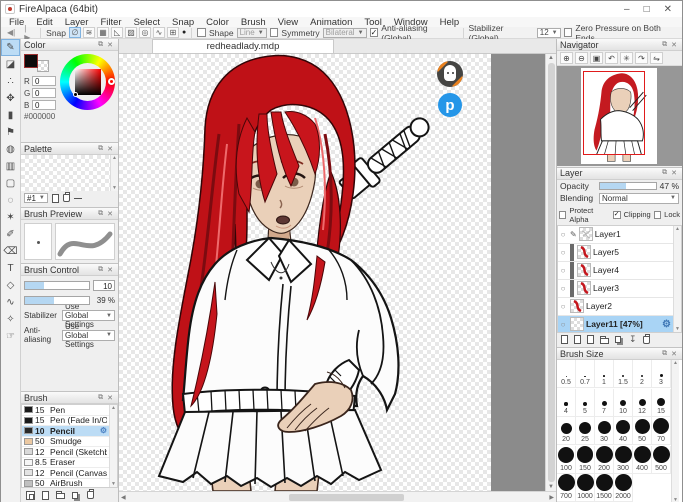 This screenshot has height=502, width=683. I want to click on horizontal-scrollbar: ◀ ▶, so click(337, 496).